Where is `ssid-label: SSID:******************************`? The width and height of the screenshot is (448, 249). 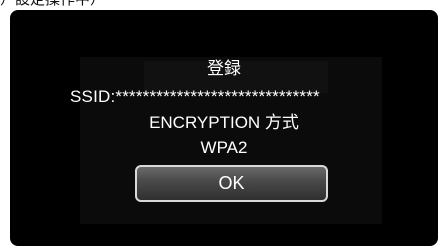
ssid-label: SSID:****************************** is located at coordinates (195, 96).